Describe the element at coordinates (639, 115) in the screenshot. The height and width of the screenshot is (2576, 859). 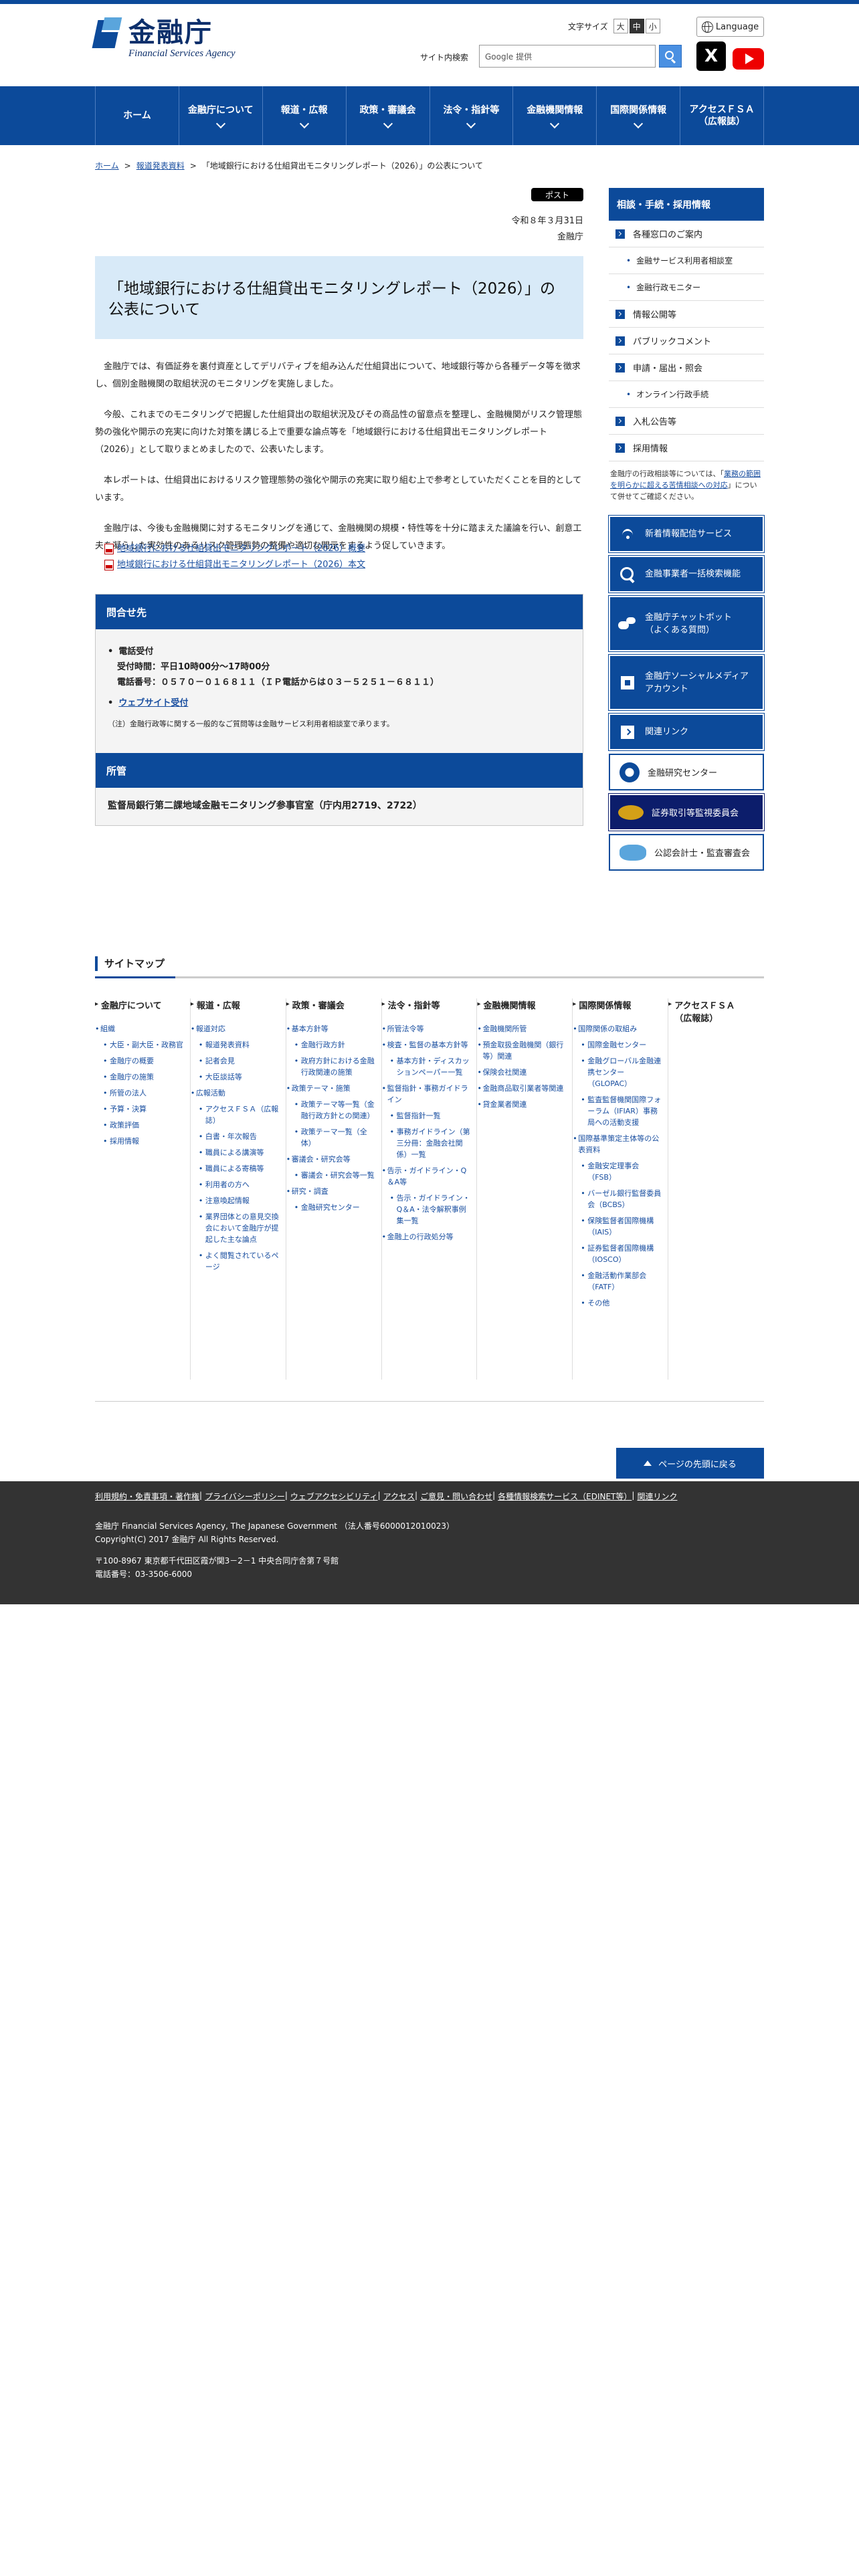
I see `gnav-international: 国際関係情報` at that location.